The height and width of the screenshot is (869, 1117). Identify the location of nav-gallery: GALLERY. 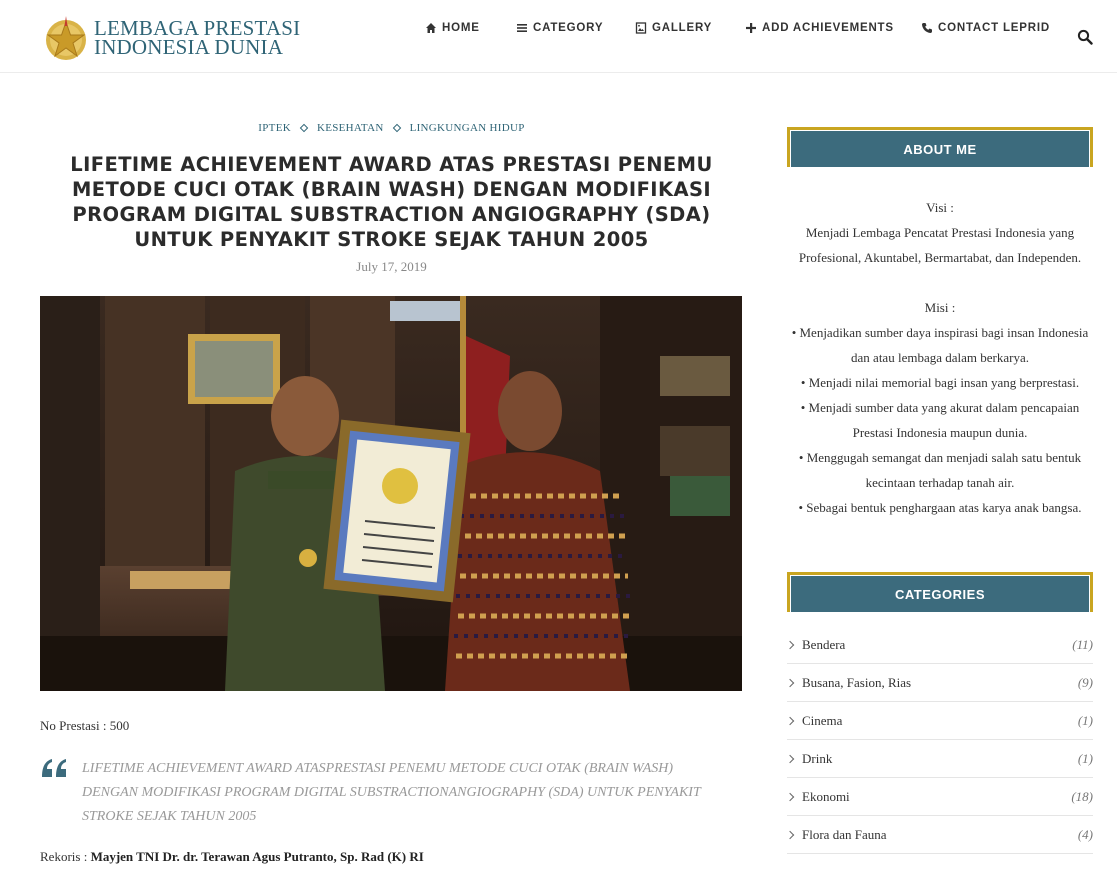
(673, 28).